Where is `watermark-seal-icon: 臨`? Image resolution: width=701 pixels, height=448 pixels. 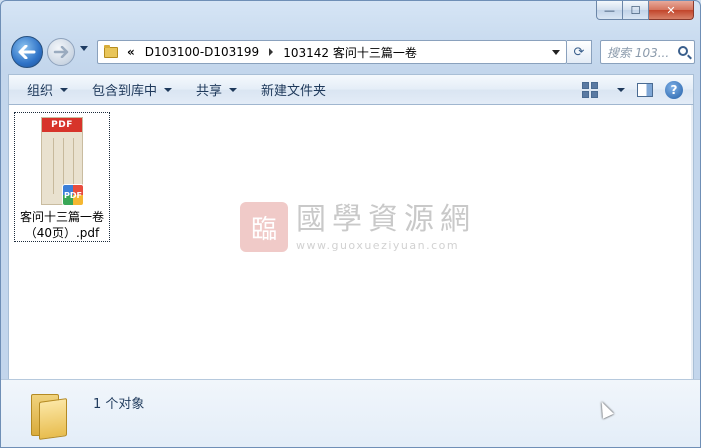 watermark-seal-icon: 臨 is located at coordinates (264, 227).